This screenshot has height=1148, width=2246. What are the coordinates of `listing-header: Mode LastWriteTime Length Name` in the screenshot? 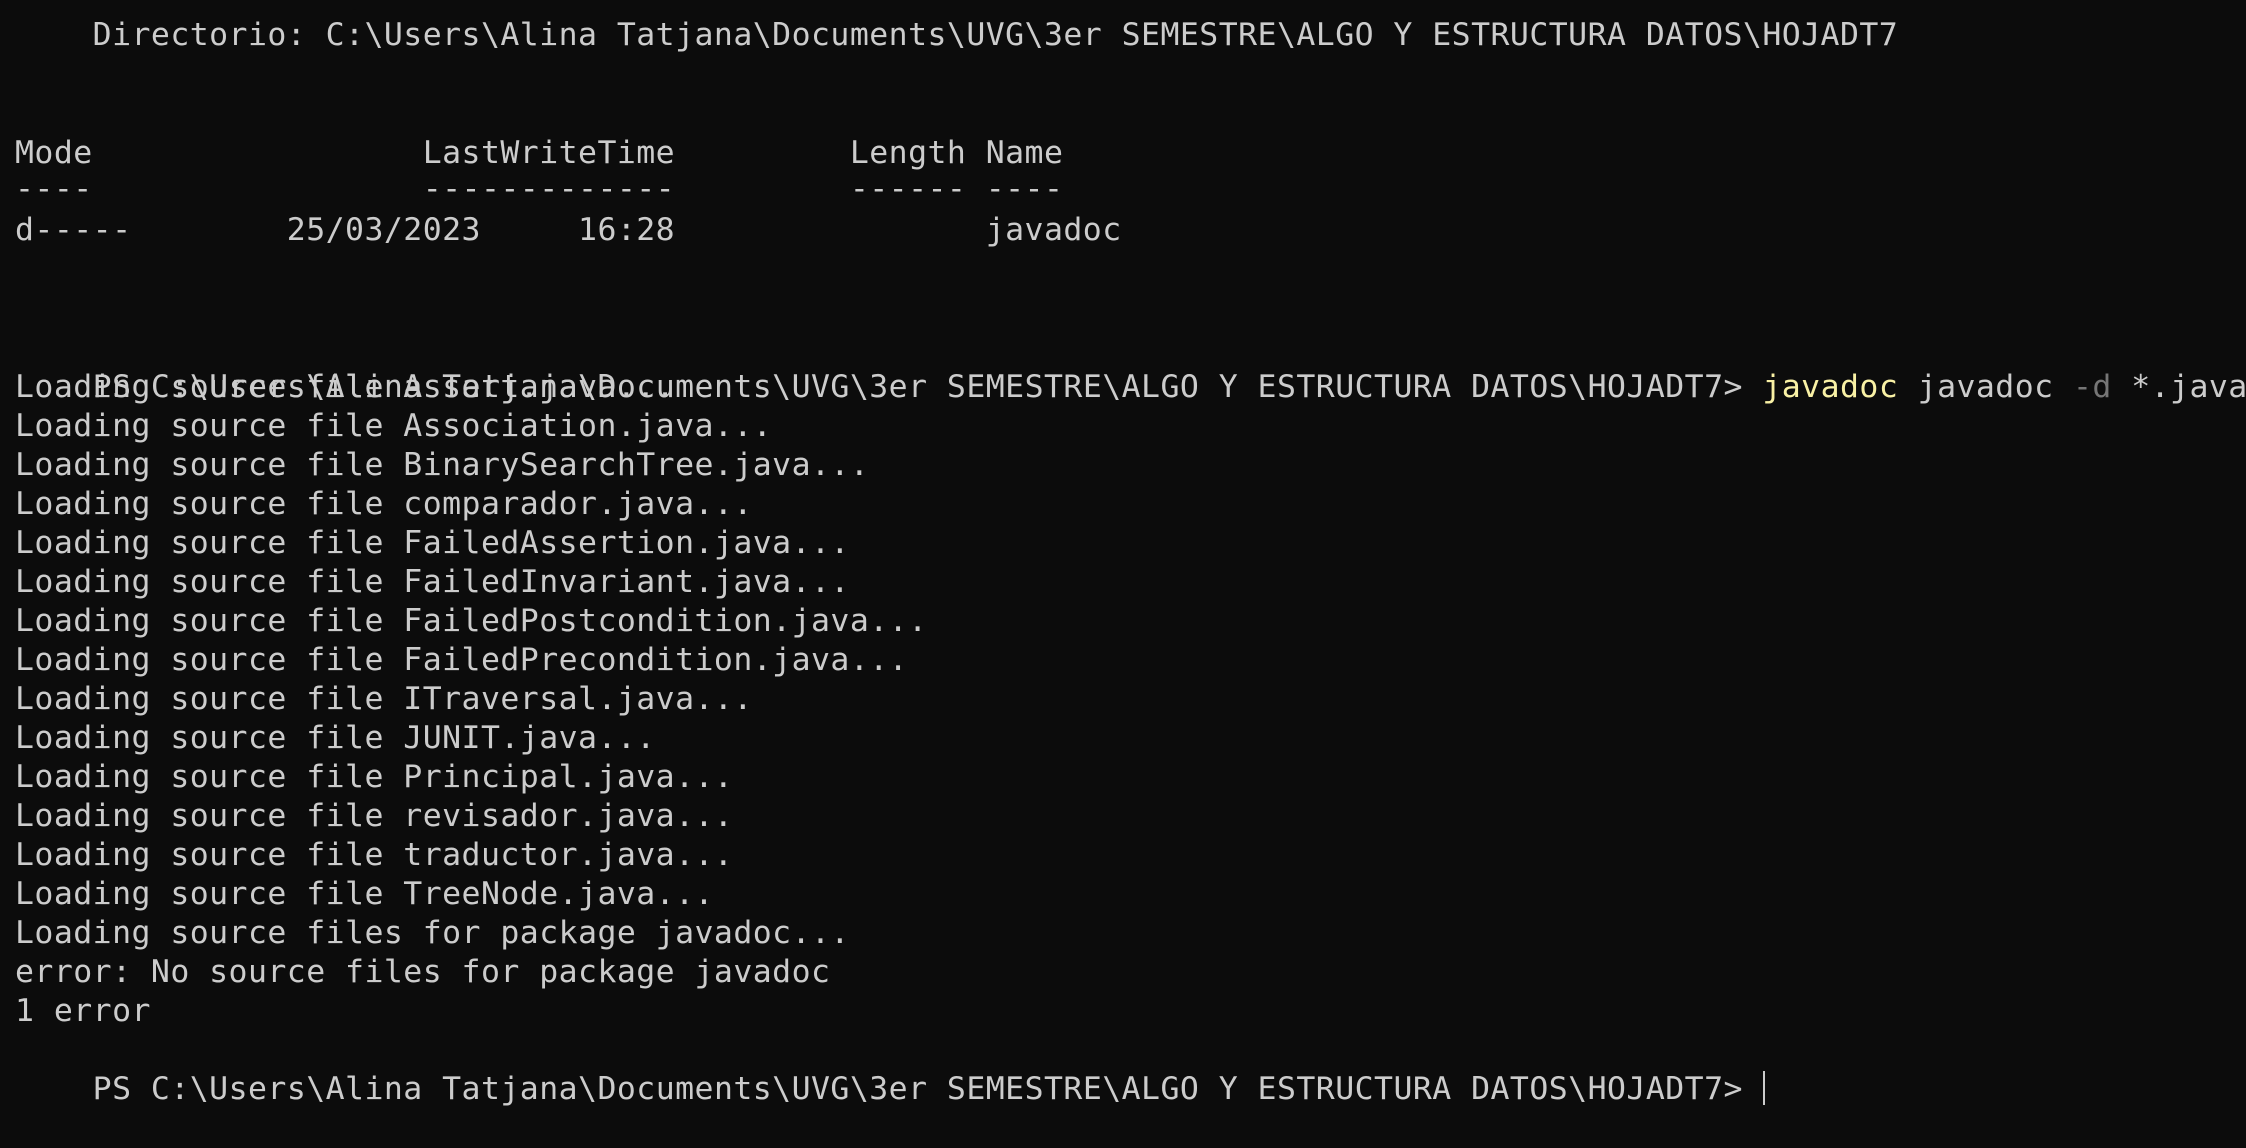 It's located at (539, 153).